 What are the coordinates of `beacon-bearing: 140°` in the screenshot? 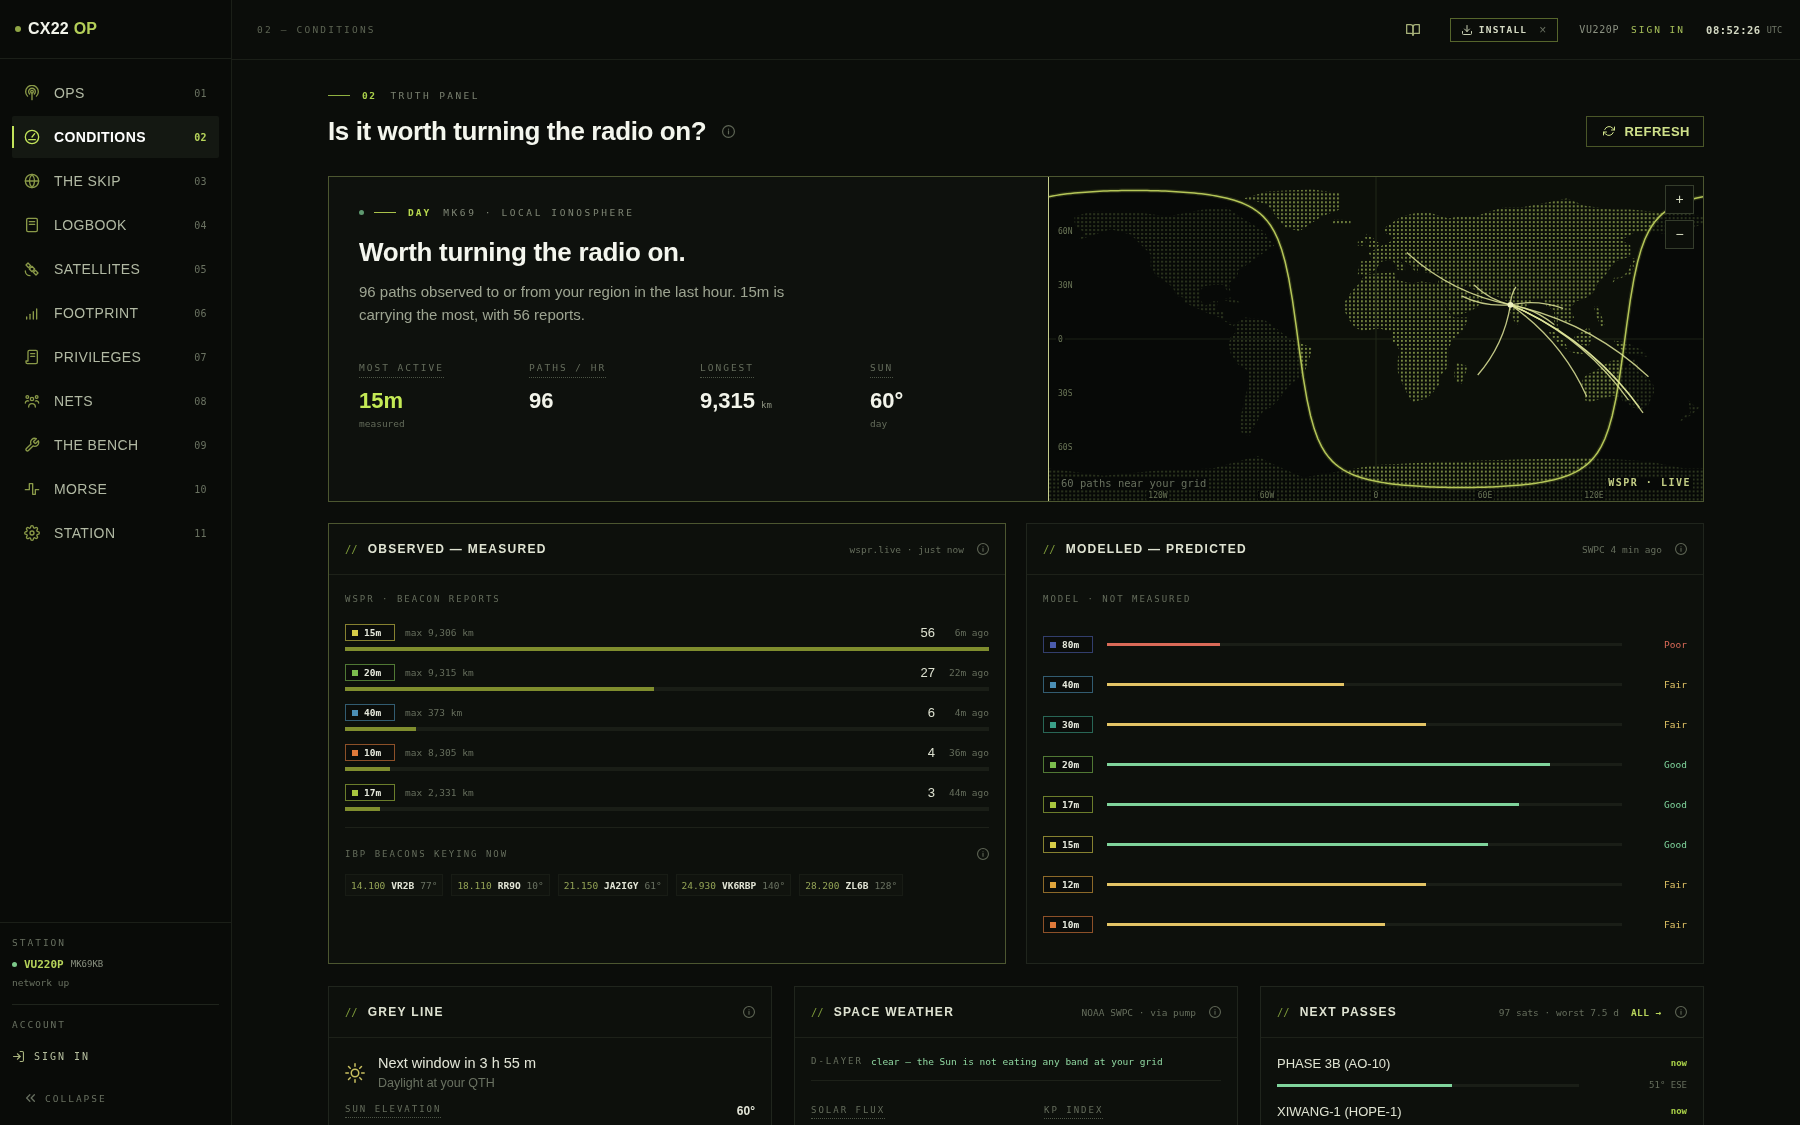 It's located at (774, 885).